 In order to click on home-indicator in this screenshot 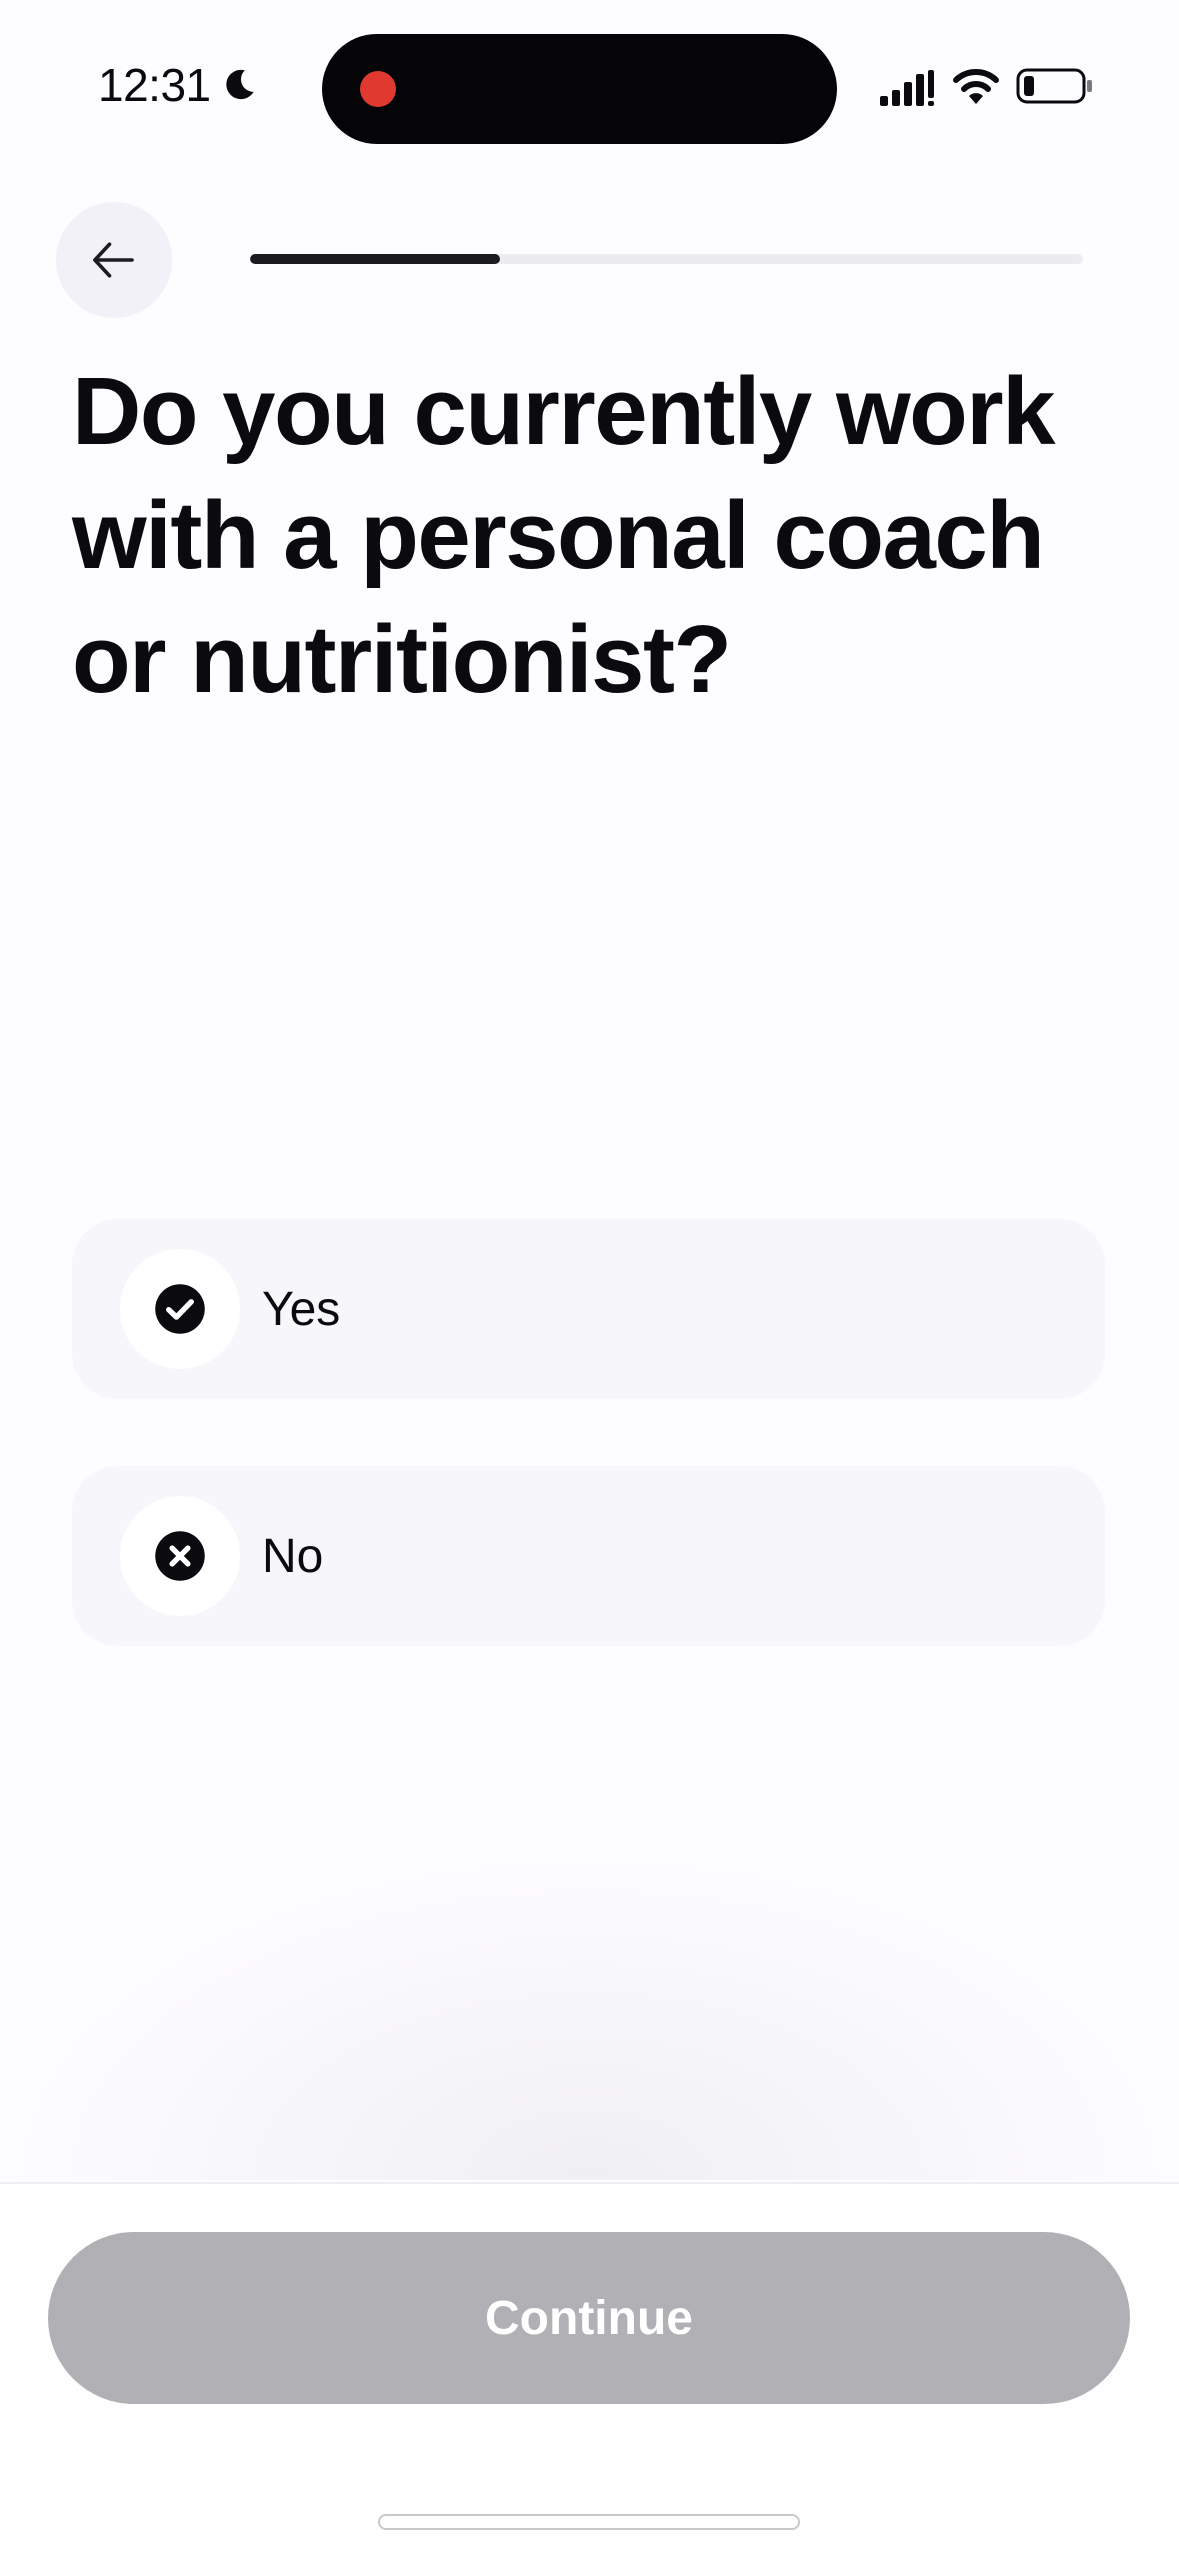, I will do `click(589, 2522)`.